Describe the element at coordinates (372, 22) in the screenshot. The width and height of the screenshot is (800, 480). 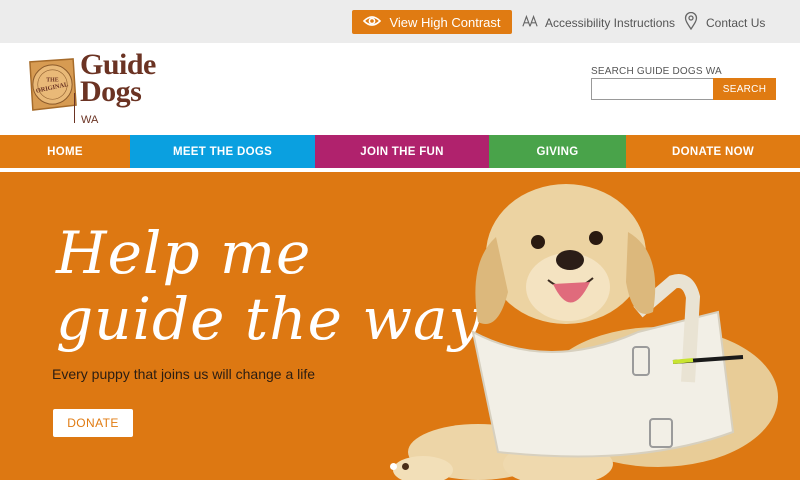
I see `eye-icon` at that location.